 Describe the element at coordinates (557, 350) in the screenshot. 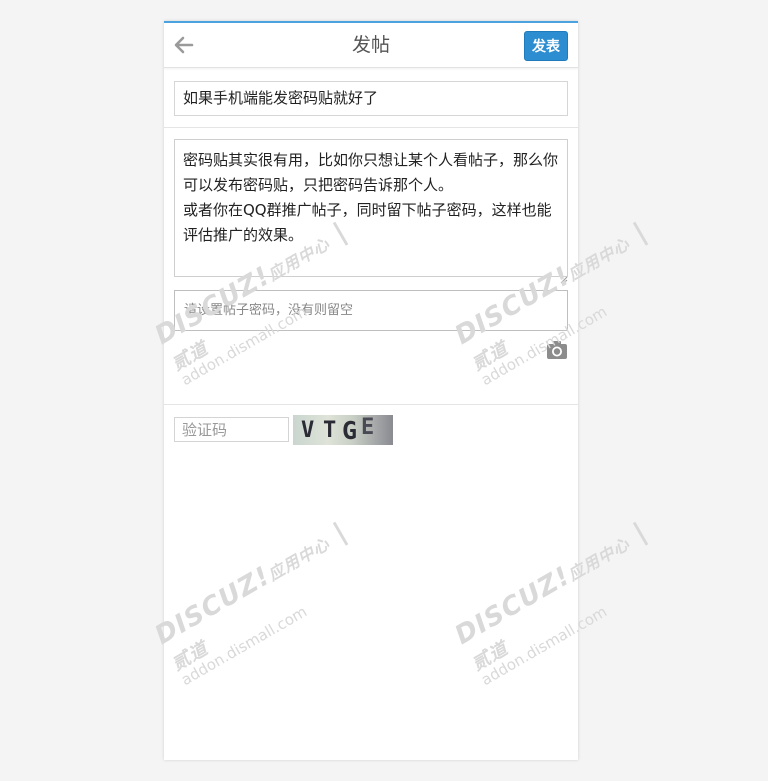

I see `camera-icon` at that location.